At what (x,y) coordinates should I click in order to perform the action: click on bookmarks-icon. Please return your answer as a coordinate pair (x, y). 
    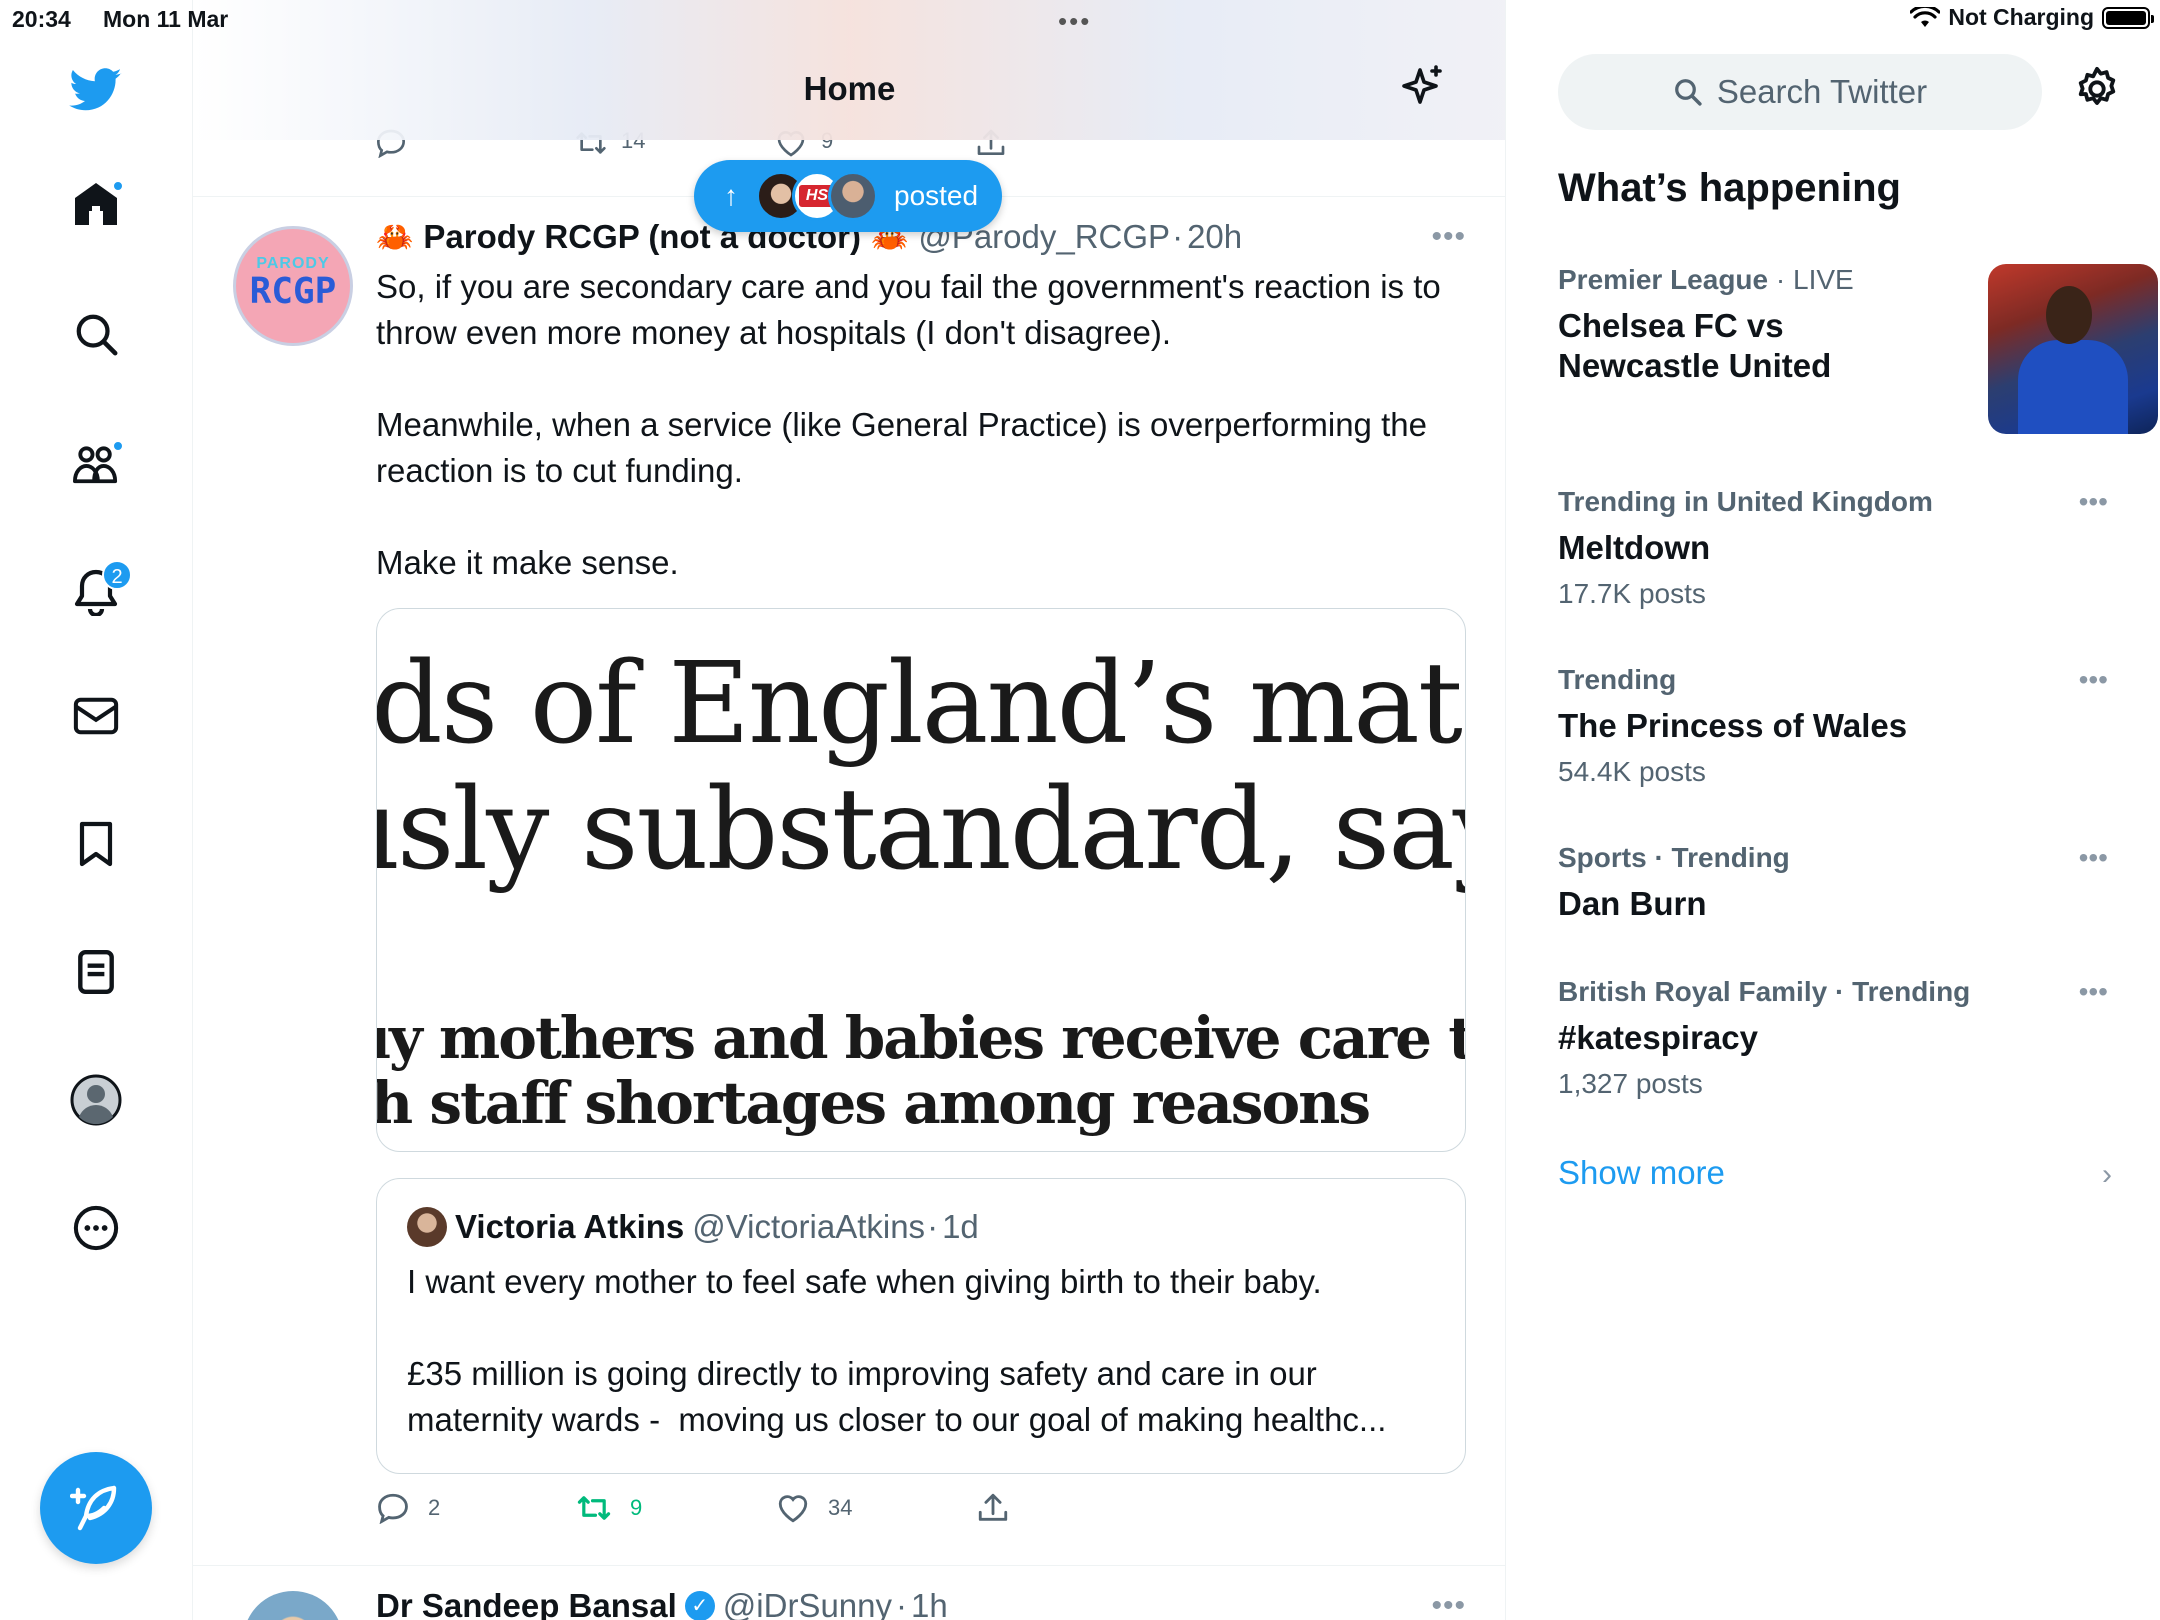
    Looking at the image, I should click on (96, 844).